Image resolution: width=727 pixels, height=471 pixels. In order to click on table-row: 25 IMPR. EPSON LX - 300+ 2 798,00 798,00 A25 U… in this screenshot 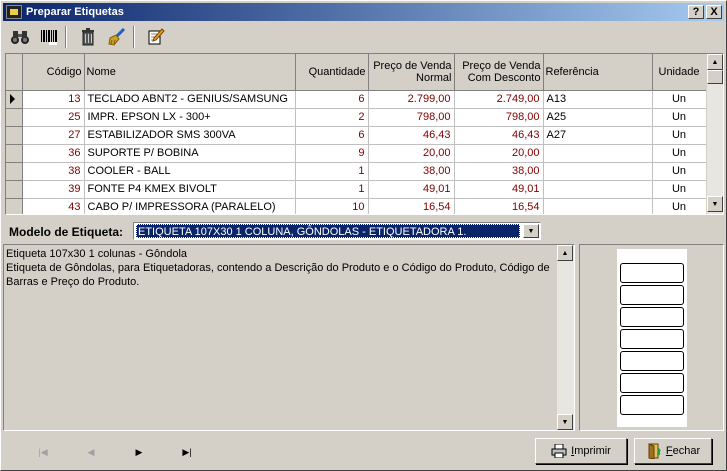, I will do `click(356, 117)`.